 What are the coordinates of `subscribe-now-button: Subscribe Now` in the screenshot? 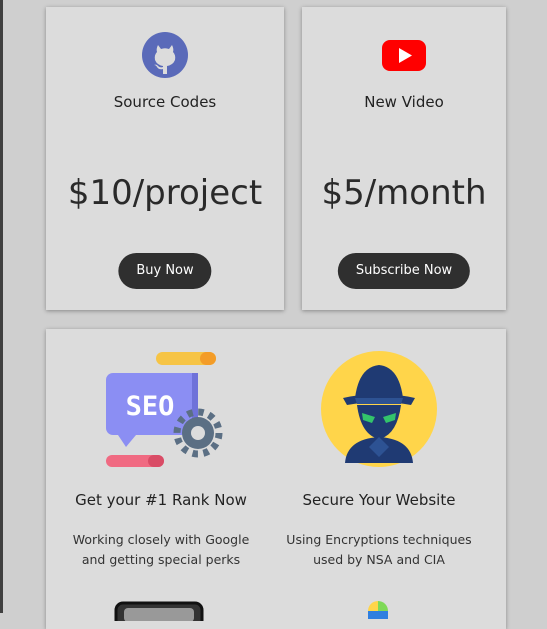 It's located at (404, 271).